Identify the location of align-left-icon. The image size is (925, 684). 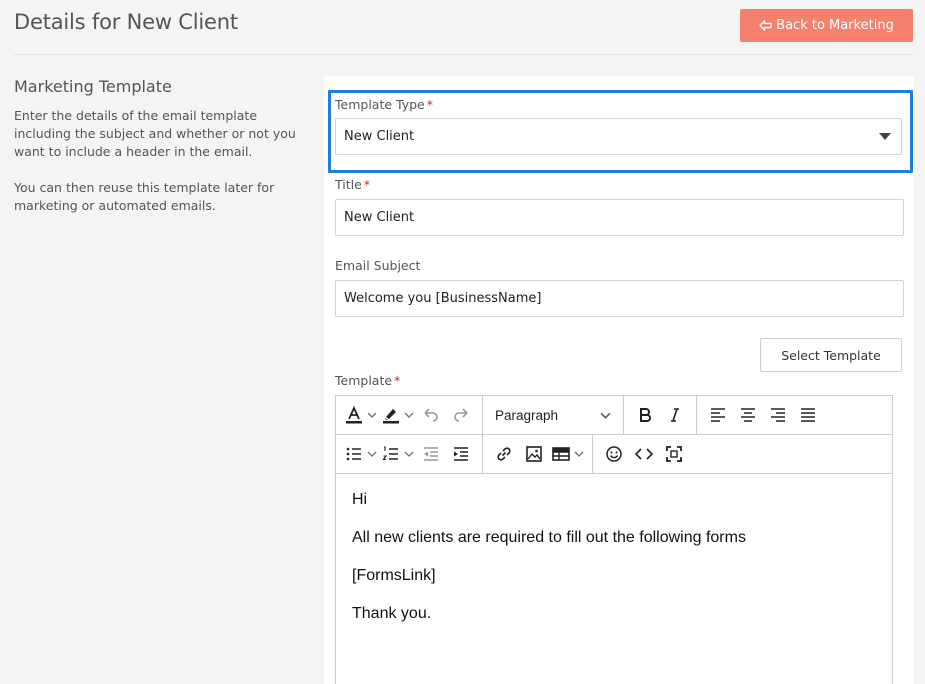
(718, 415).